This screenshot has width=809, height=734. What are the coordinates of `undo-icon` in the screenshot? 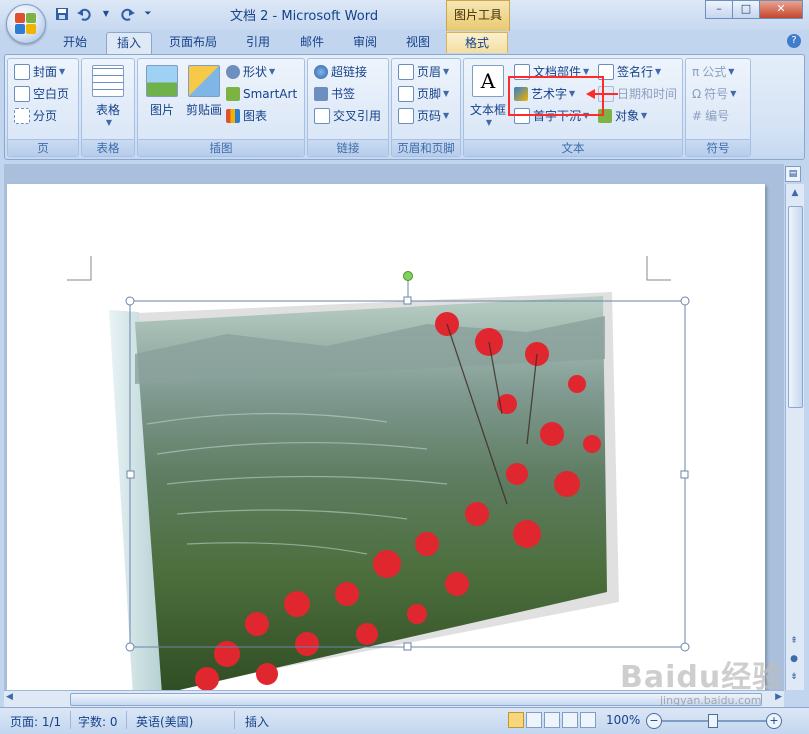 It's located at (84, 14).